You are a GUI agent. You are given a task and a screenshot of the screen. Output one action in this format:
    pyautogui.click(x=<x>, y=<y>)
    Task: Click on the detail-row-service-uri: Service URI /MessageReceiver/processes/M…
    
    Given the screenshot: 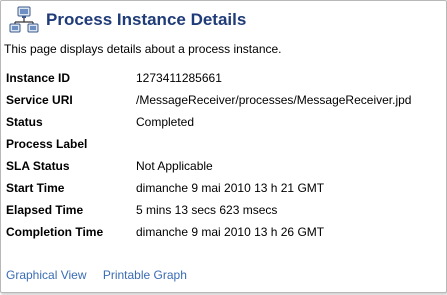 What is the action you would take?
    pyautogui.click(x=208, y=100)
    